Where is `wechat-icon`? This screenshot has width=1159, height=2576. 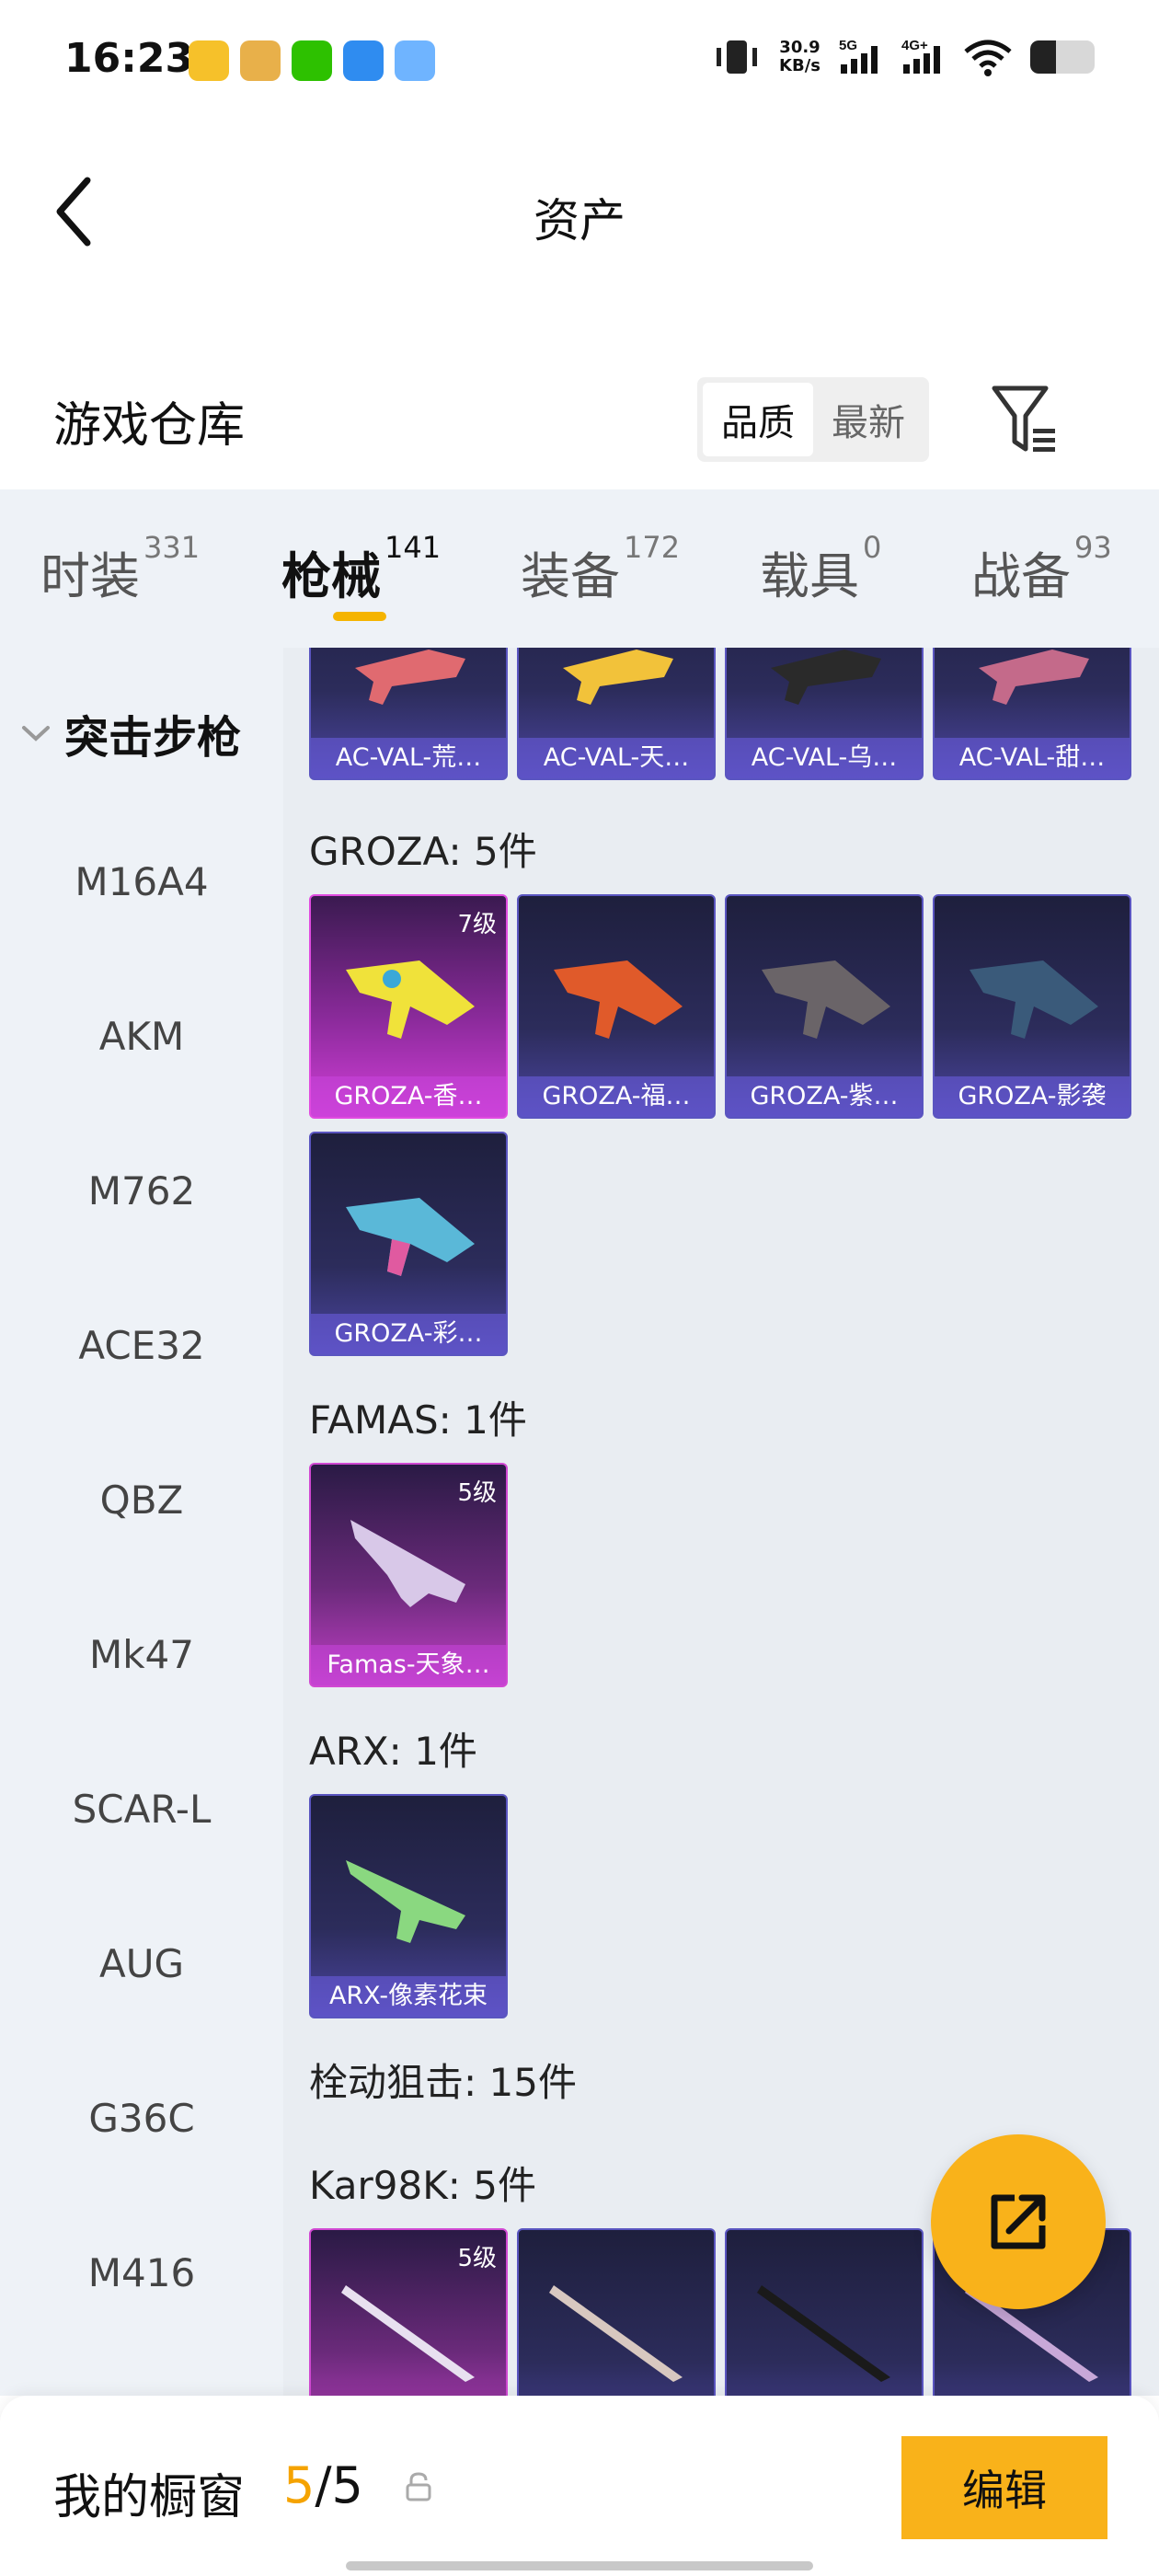 wechat-icon is located at coordinates (312, 60).